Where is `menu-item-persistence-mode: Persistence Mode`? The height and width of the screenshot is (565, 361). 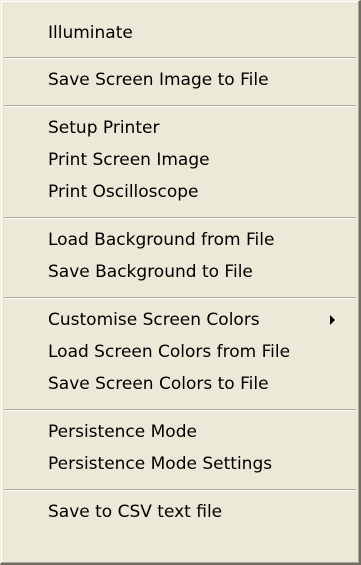
menu-item-persistence-mode: Persistence Mode is located at coordinates (179, 432).